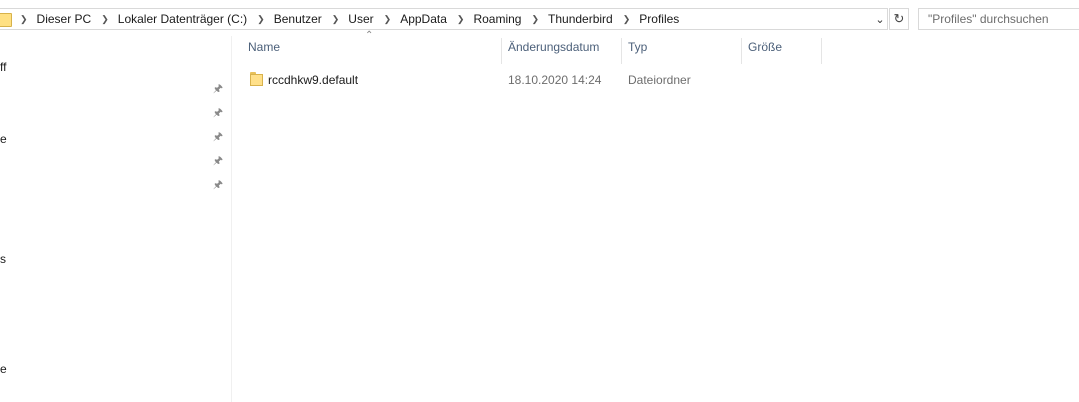  I want to click on breadcrumb-item-this-pc: Dieser PC, so click(64, 19).